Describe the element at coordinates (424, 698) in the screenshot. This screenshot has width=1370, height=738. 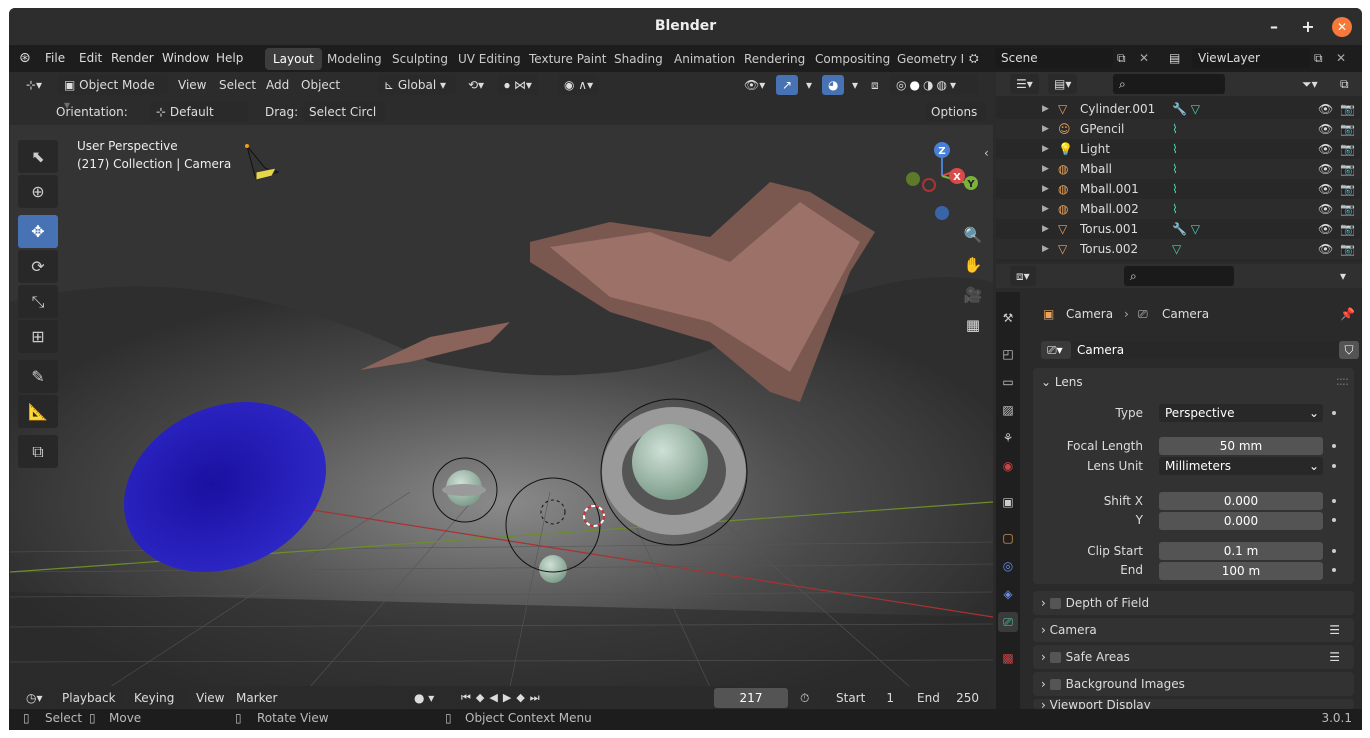
I see `record-icon: ● ▾` at that location.